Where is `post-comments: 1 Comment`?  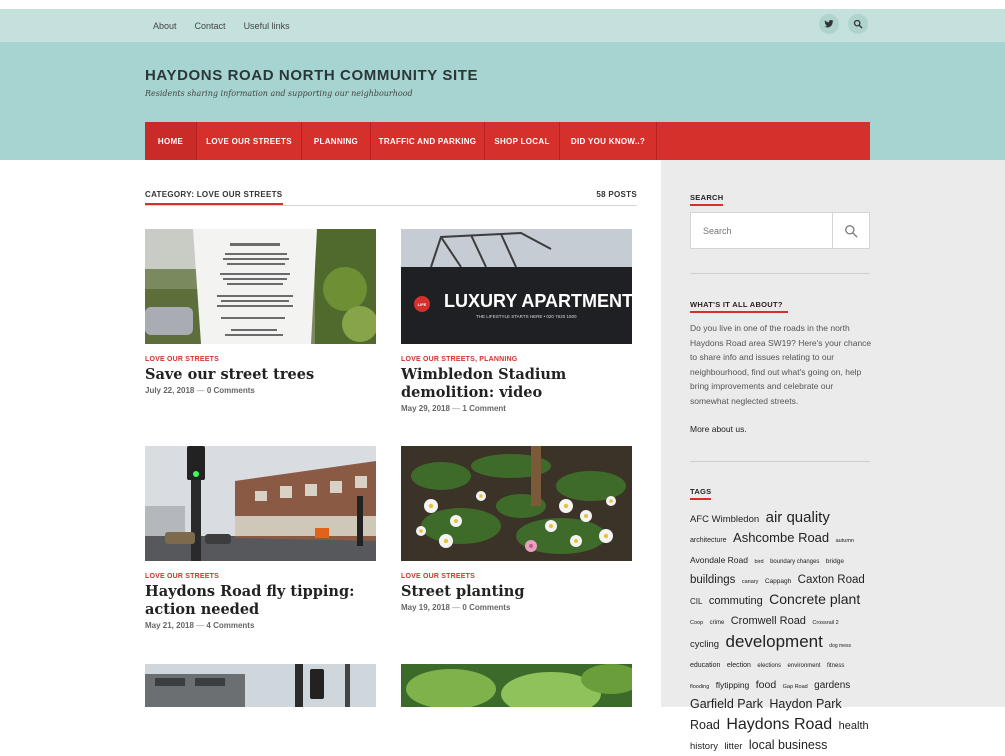 post-comments: 1 Comment is located at coordinates (484, 408).